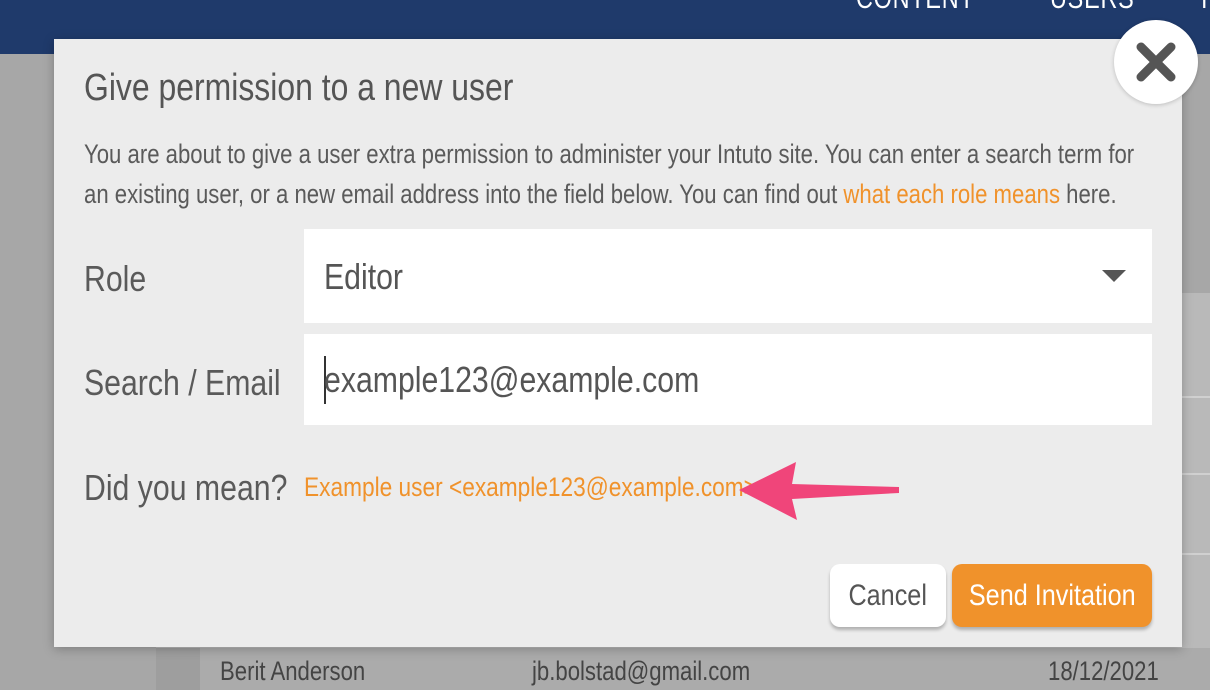 Image resolution: width=1210 pixels, height=690 pixels. I want to click on cancel-label: Cancel, so click(888, 595).